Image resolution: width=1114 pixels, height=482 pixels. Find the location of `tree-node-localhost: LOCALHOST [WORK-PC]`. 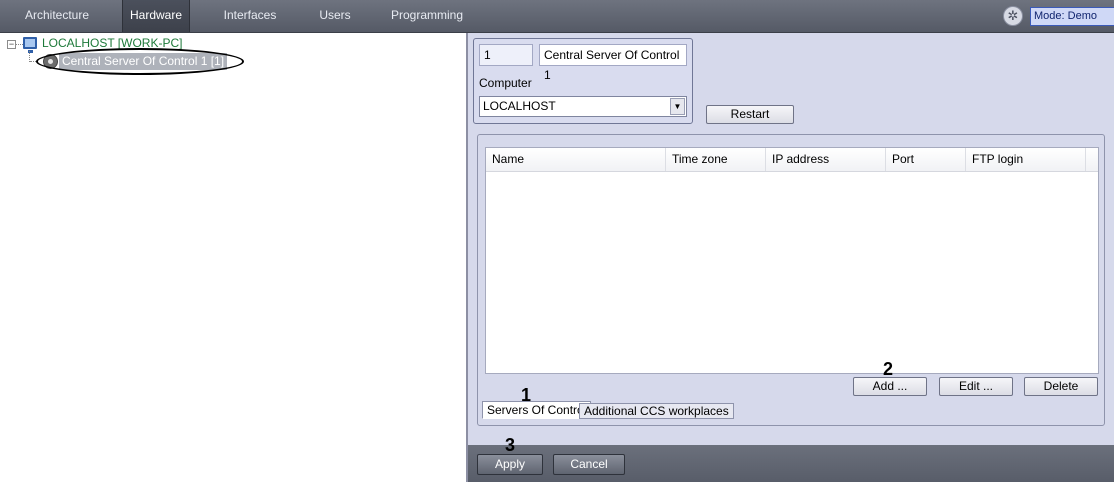

tree-node-localhost: LOCALHOST [WORK-PC] is located at coordinates (112, 43).